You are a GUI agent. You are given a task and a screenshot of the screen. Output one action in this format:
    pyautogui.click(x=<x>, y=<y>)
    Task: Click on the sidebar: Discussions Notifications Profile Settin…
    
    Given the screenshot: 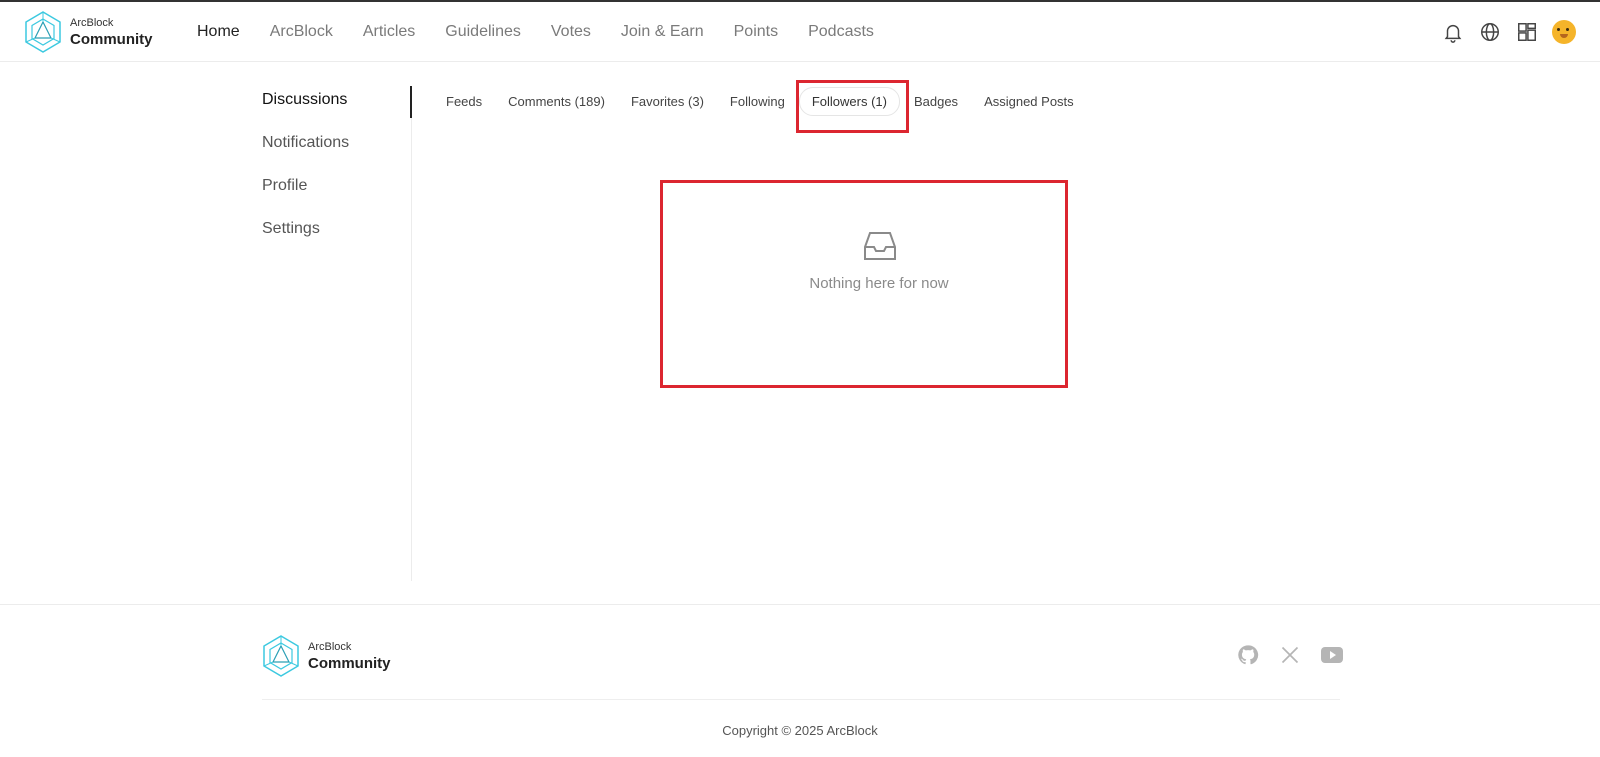 What is the action you would take?
    pyautogui.click(x=337, y=333)
    